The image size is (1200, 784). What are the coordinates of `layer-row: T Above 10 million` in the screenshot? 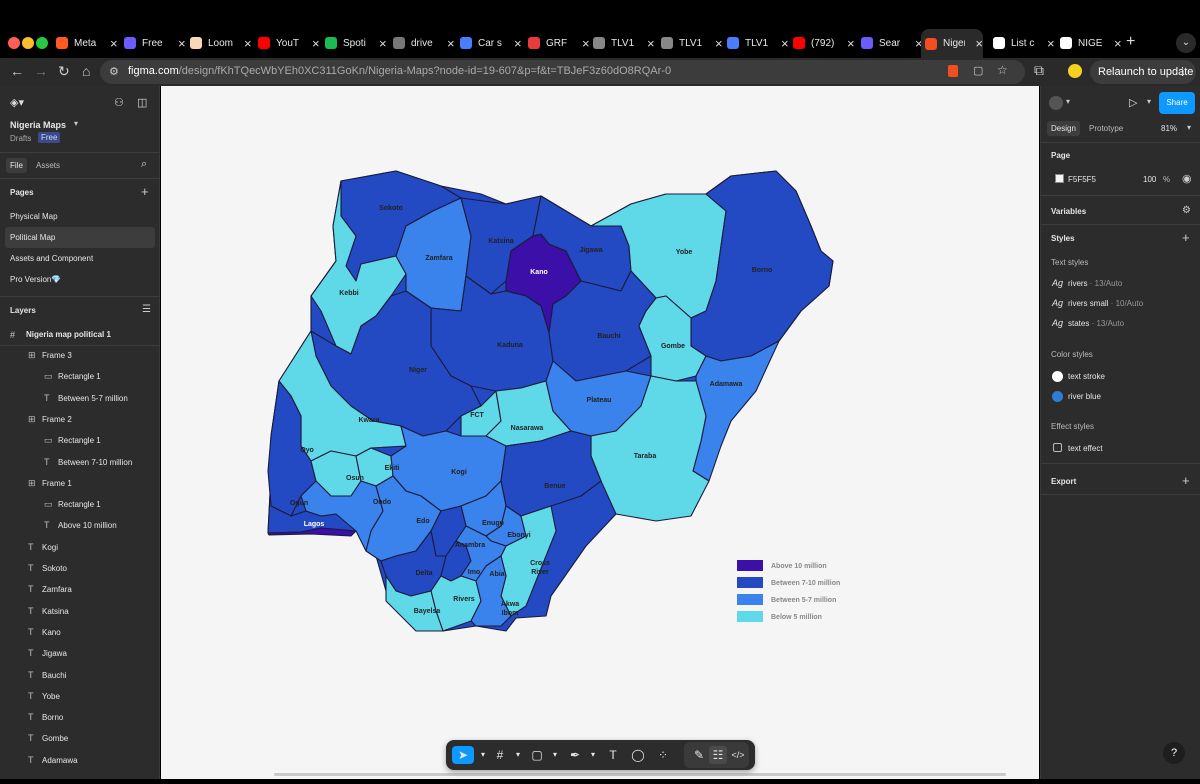 It's located at (80, 525).